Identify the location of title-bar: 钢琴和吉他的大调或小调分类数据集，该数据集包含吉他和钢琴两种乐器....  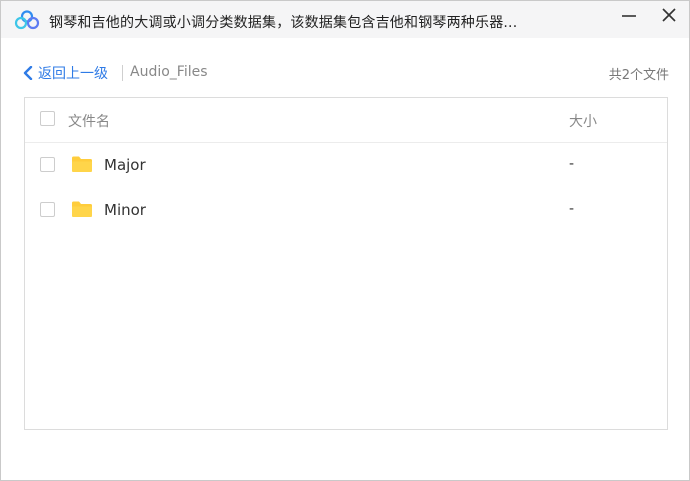
(345, 19).